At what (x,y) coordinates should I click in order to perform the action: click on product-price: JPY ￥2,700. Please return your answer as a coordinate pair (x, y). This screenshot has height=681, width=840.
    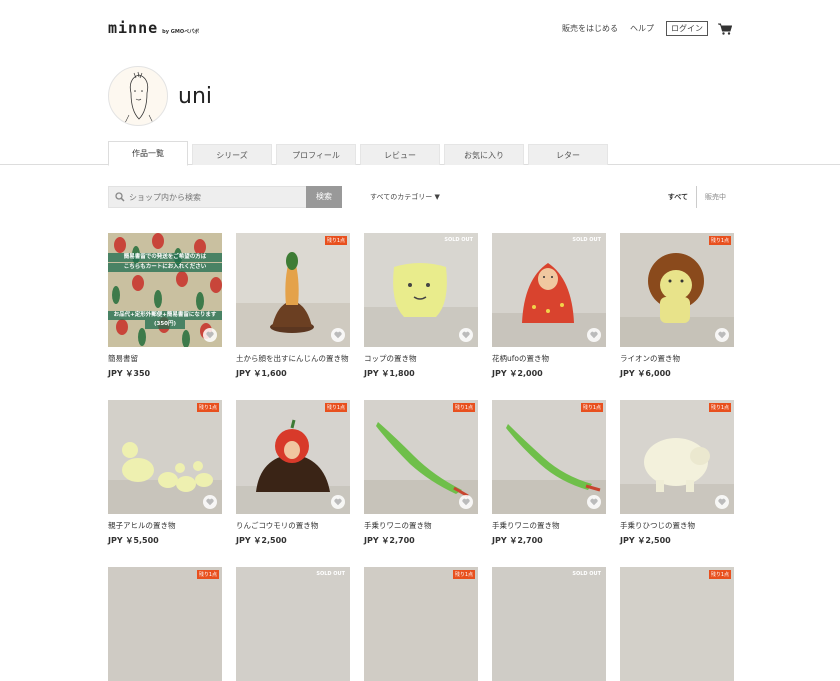
    Looking at the image, I should click on (517, 540).